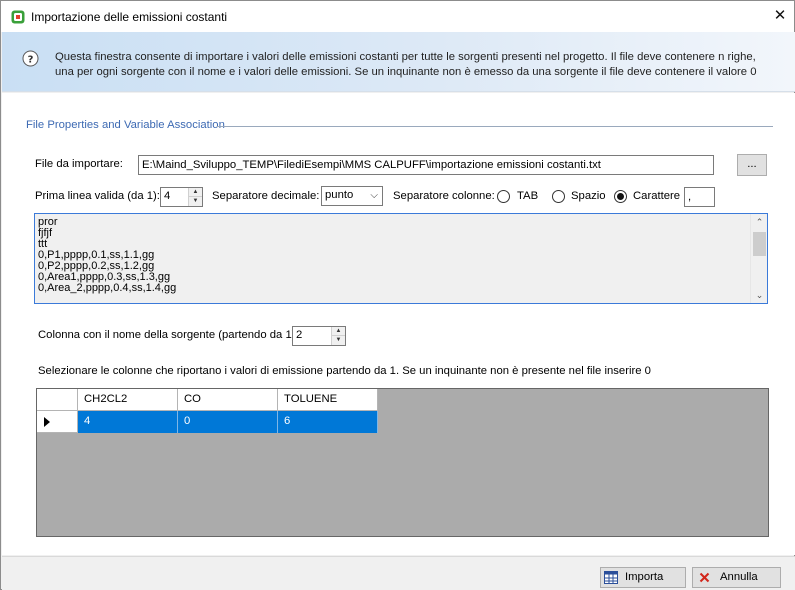  What do you see at coordinates (97, 196) in the screenshot?
I see `first-line-label: Prima linea valida (da 1):` at bounding box center [97, 196].